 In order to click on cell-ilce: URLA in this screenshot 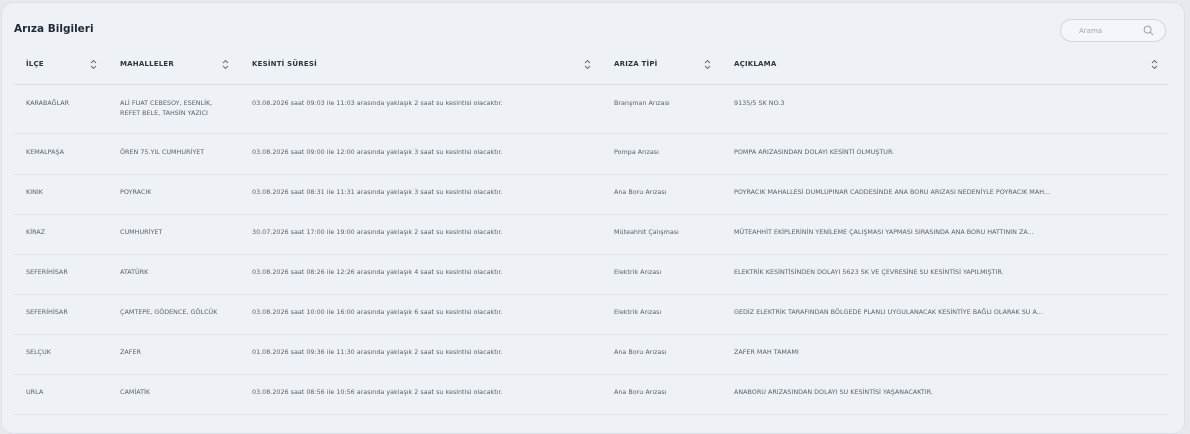, I will do `click(35, 392)`.